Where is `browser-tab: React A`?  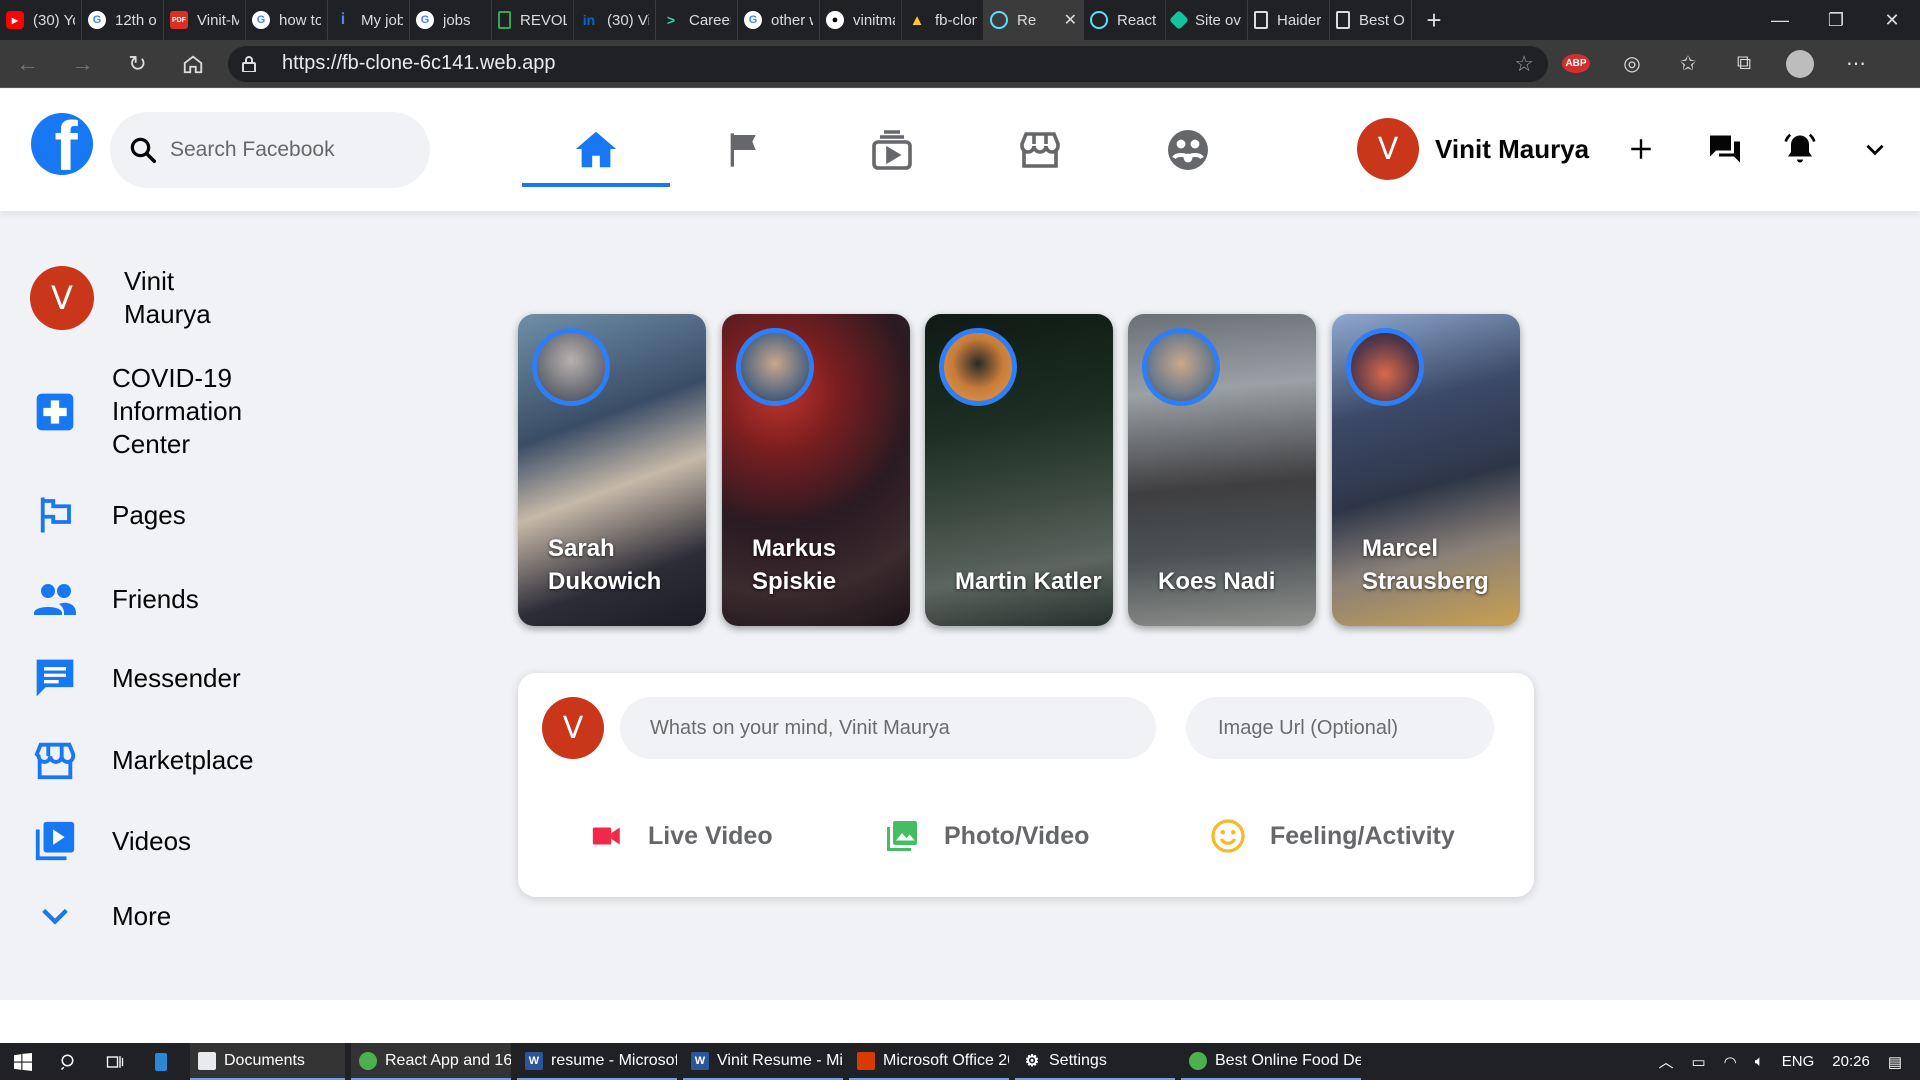
browser-tab: React A is located at coordinates (1125, 20).